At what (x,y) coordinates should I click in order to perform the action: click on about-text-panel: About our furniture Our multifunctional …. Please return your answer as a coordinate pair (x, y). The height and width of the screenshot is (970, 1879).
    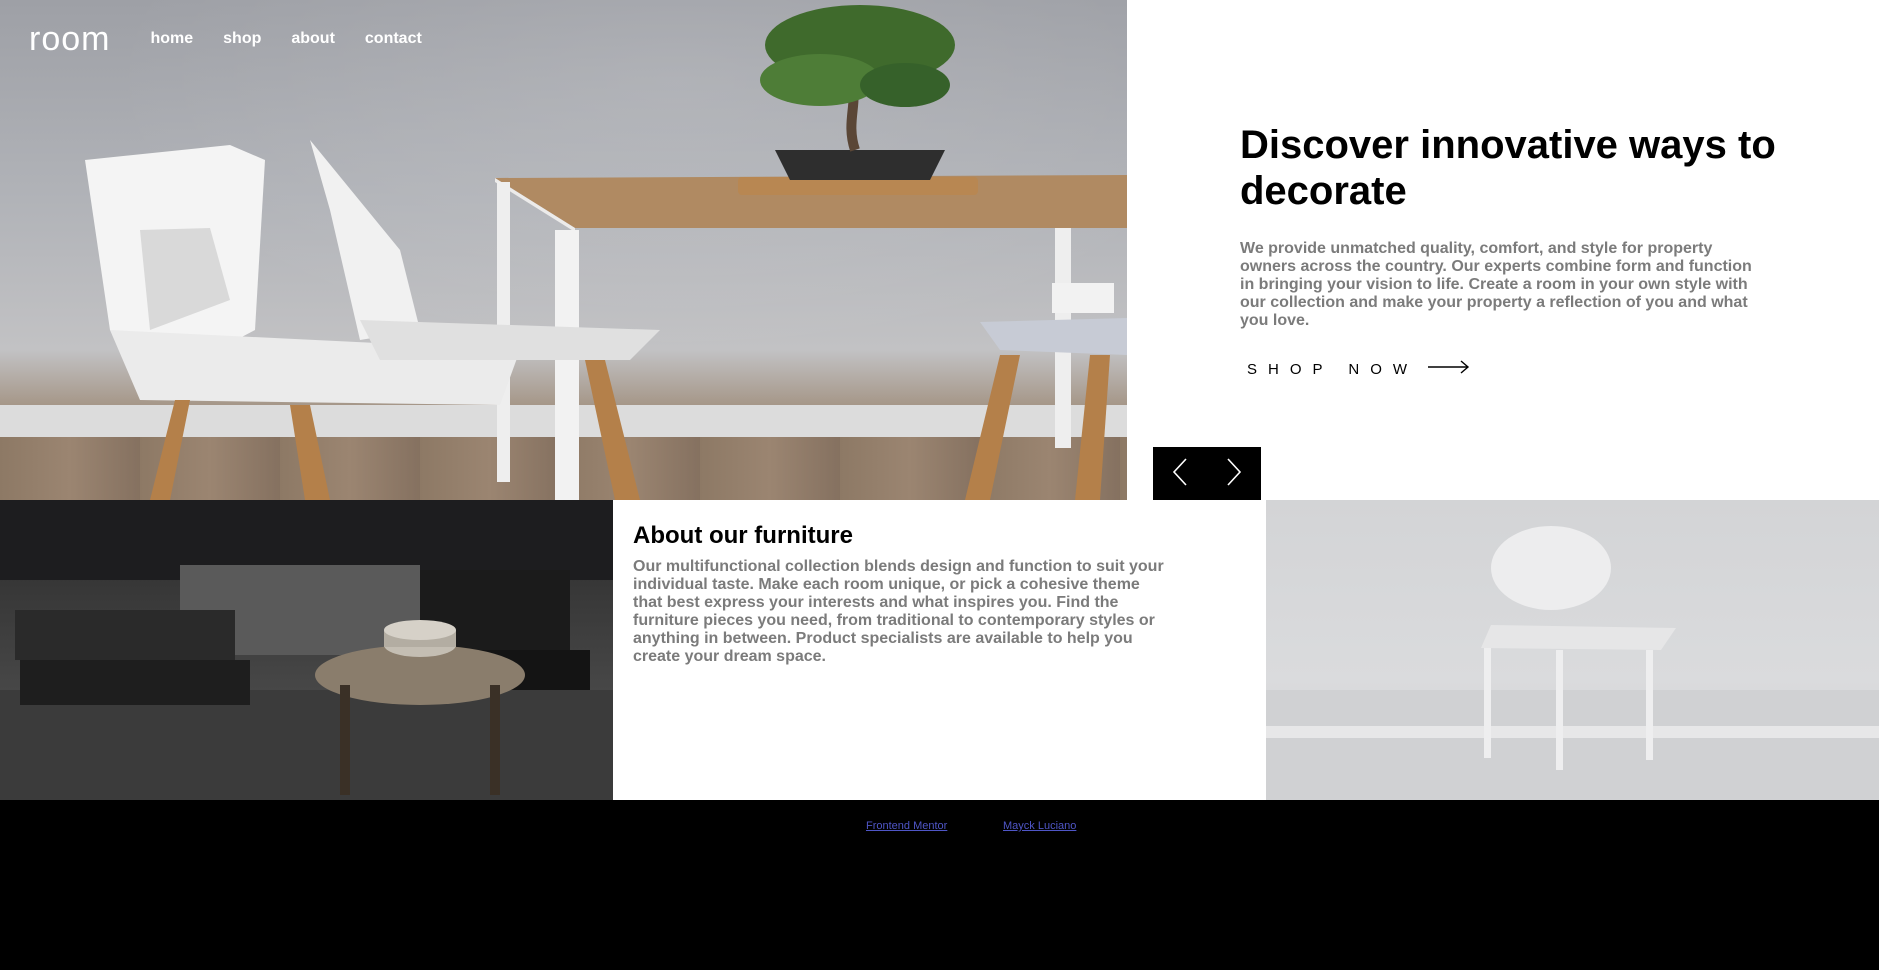
    Looking at the image, I should click on (939, 650).